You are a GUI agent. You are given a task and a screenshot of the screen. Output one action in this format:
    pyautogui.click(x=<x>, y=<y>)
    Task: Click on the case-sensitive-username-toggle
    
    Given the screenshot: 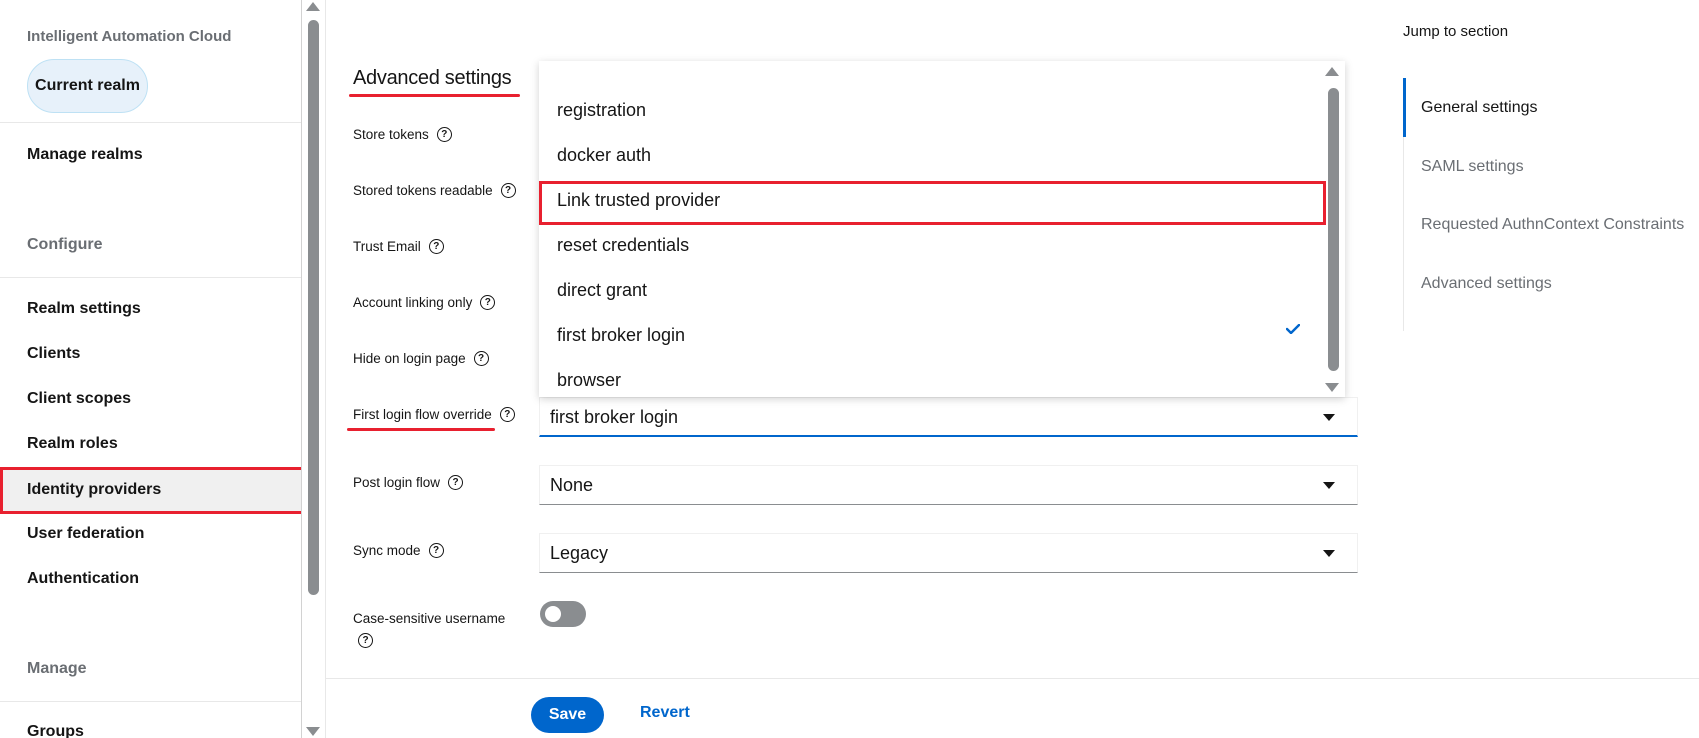 What is the action you would take?
    pyautogui.click(x=563, y=614)
    